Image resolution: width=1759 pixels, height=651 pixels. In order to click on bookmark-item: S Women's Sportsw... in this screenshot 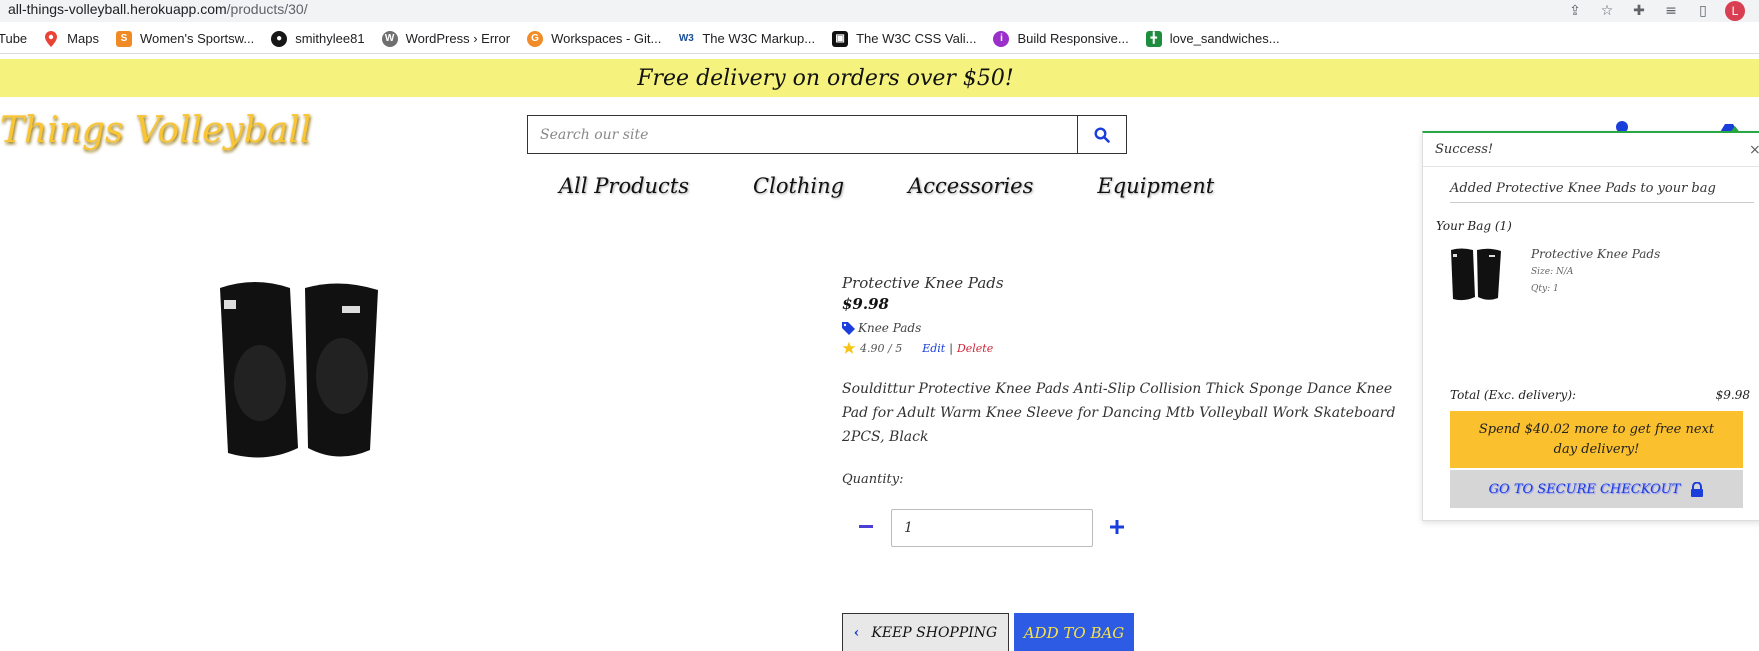, I will do `click(184, 38)`.